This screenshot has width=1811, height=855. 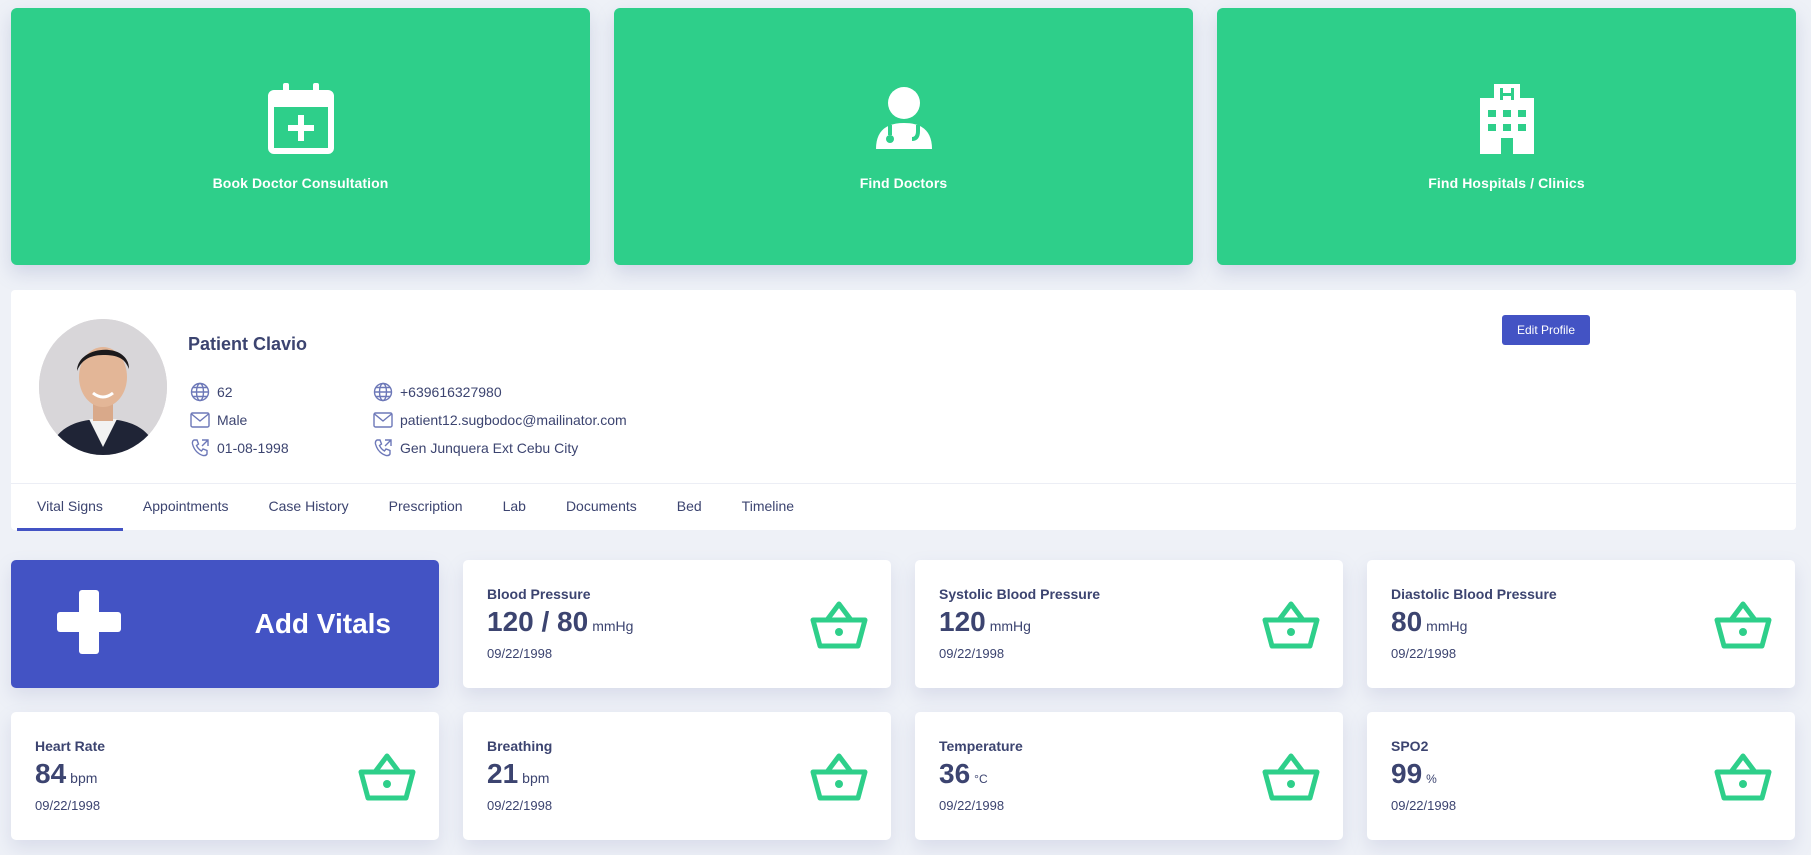 I want to click on doctor-icon, so click(x=904, y=119).